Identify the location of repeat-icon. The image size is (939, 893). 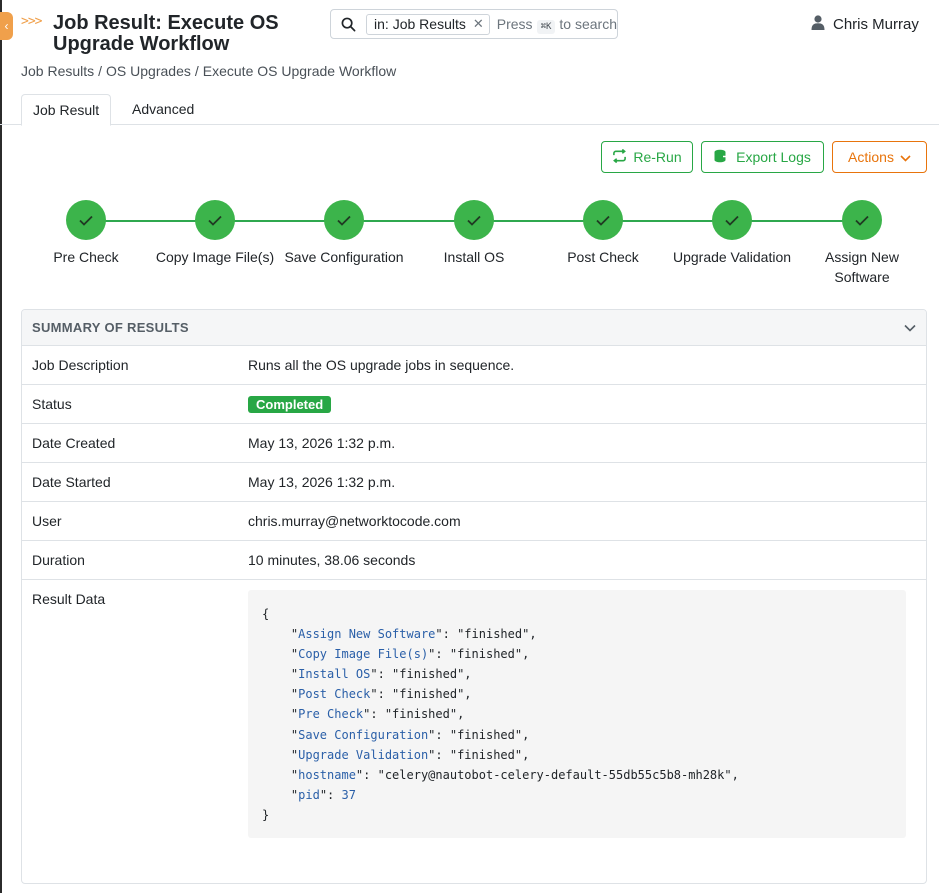
(619, 157).